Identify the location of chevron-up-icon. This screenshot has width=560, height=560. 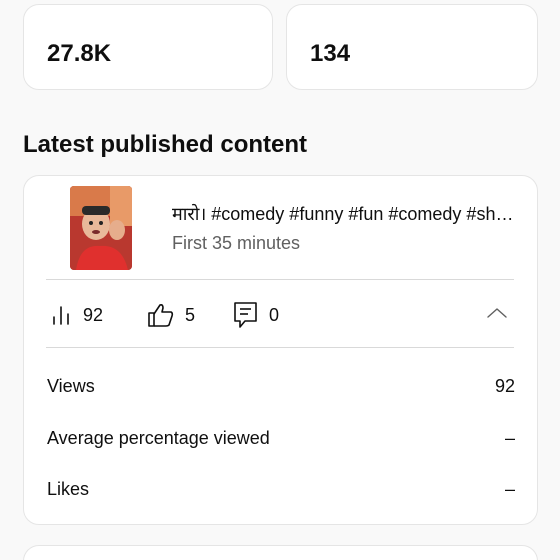
(497, 315).